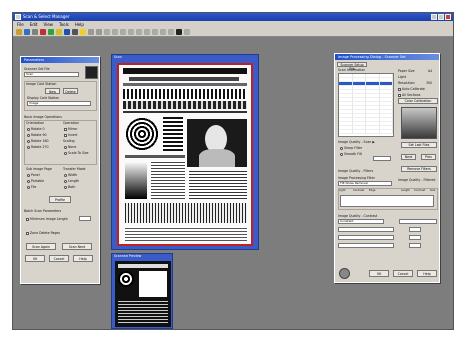  What do you see at coordinates (74, 169) in the screenshot?
I see `transfer-label: Transfer Mode` at bounding box center [74, 169].